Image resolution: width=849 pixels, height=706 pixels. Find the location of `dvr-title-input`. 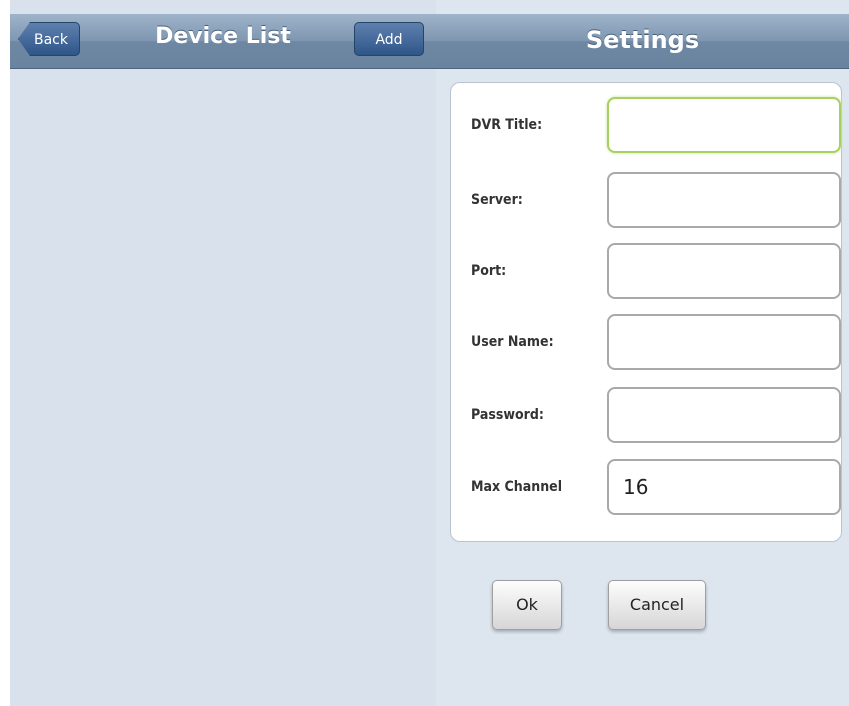

dvr-title-input is located at coordinates (724, 125).